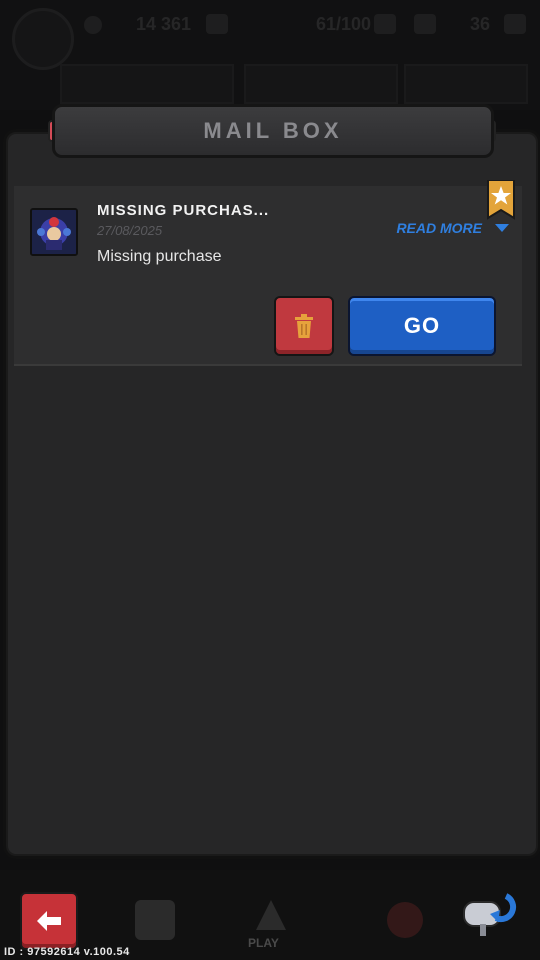 This screenshot has height=960, width=540. Describe the element at coordinates (502, 227) in the screenshot. I see `chevron-down-icon` at that location.